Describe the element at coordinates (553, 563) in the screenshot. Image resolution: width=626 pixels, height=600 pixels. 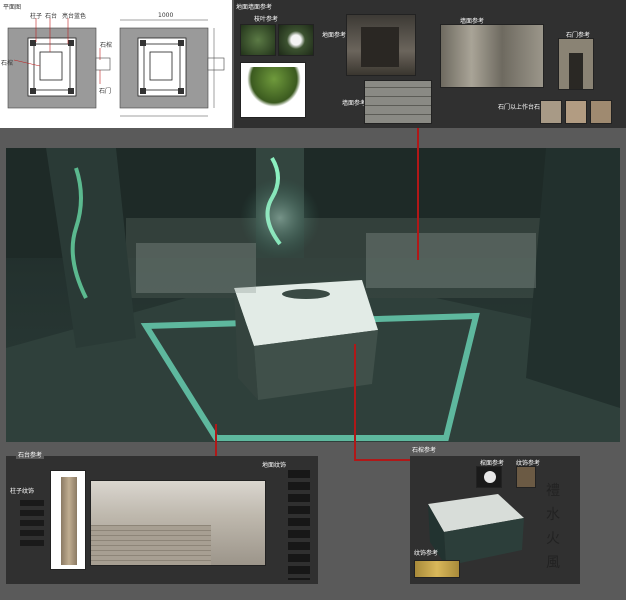
I see `glyph-feng: 風` at that location.